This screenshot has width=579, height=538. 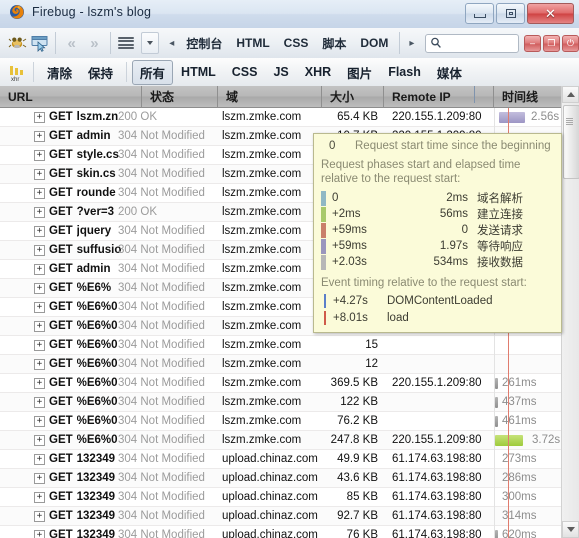 What do you see at coordinates (252, 43) in the screenshot?
I see `tab-html: HTML` at bounding box center [252, 43].